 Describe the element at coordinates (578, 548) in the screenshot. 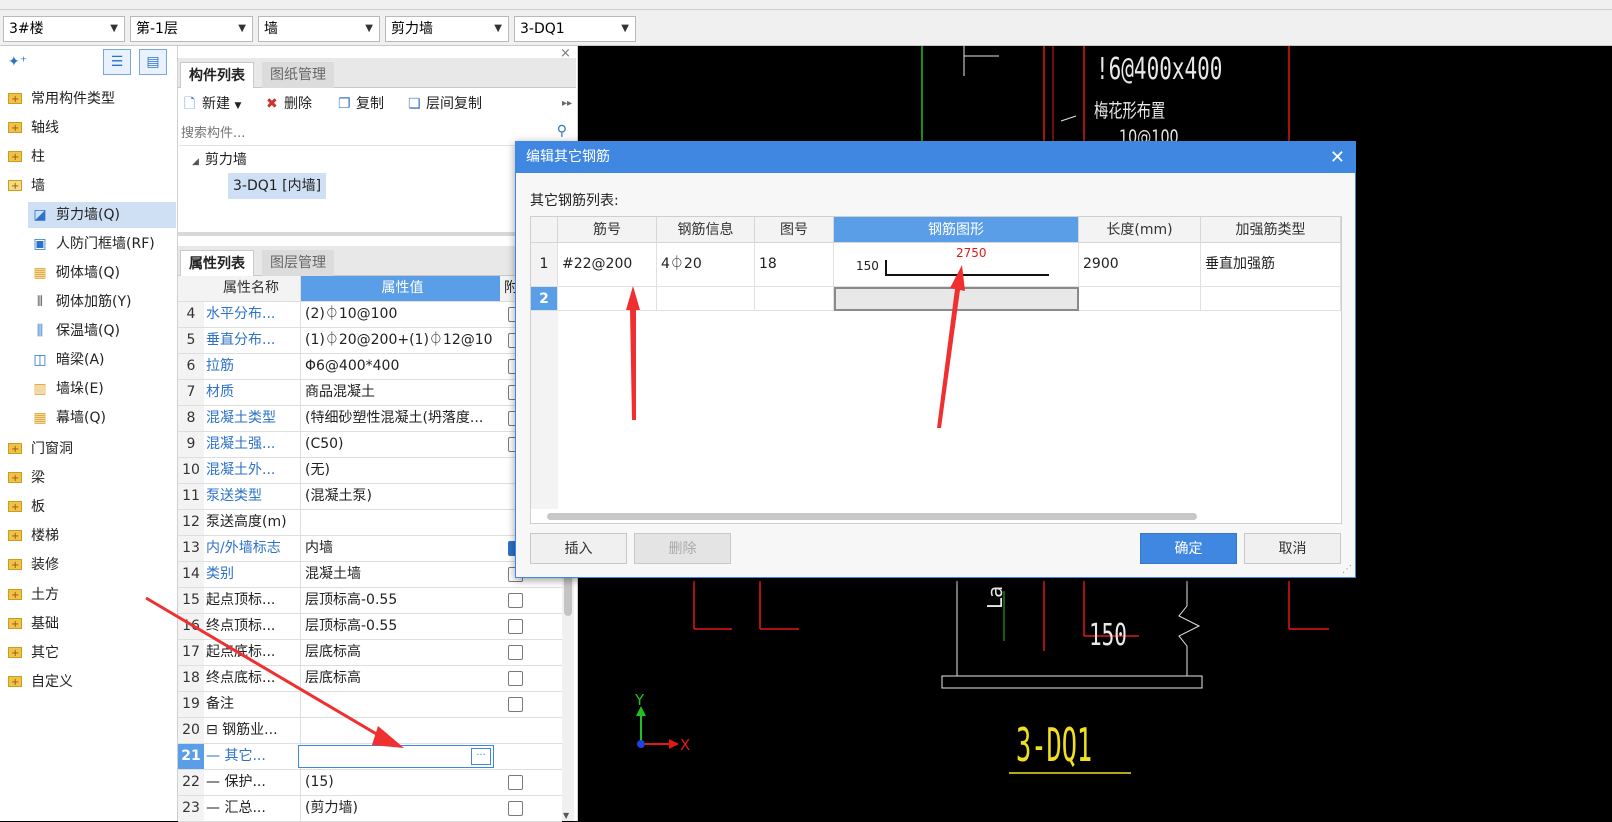

I see `insert-button: 插入` at that location.